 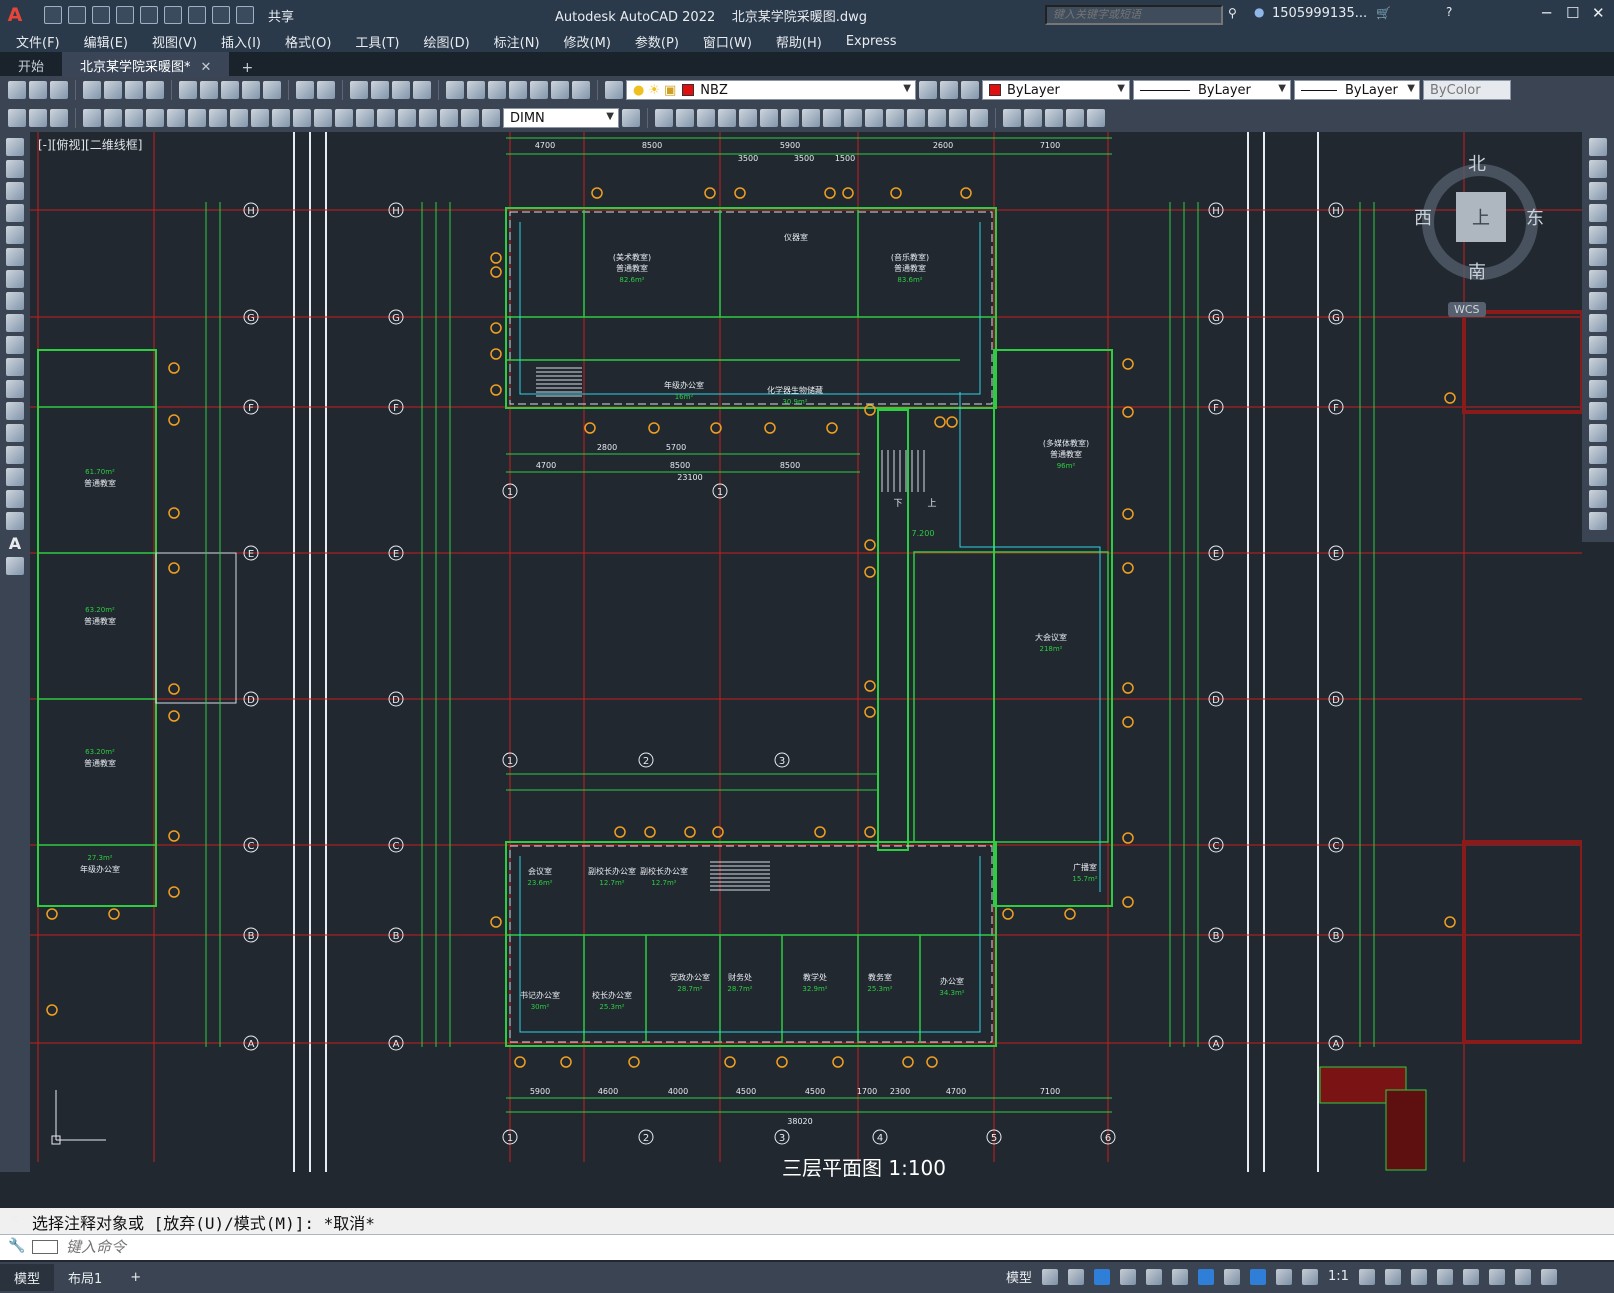 What do you see at coordinates (1572, 13) in the screenshot?
I see `maximize-button: ☐` at bounding box center [1572, 13].